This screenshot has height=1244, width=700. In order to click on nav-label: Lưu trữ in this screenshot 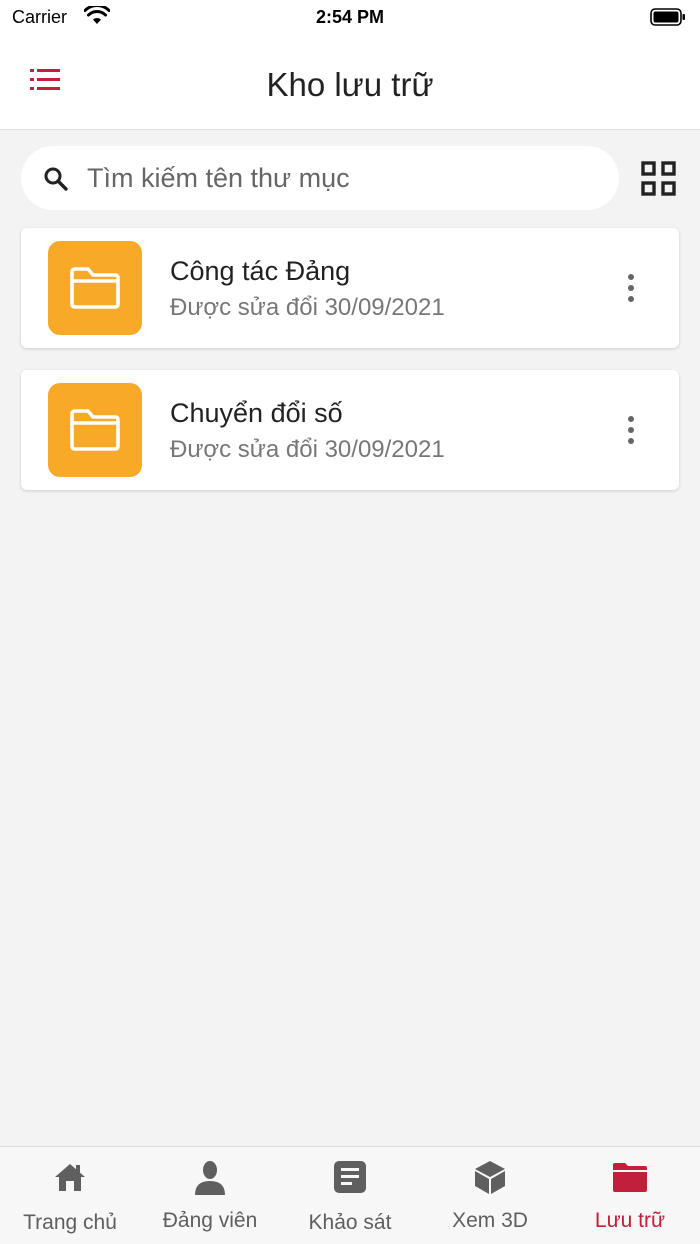, I will do `click(630, 1220)`.